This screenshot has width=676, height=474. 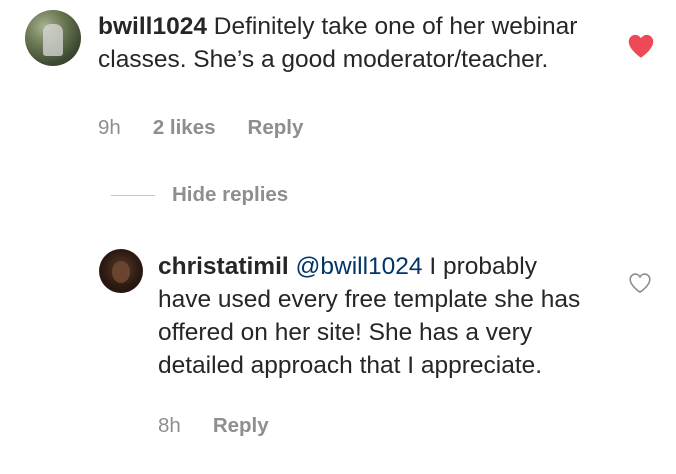 What do you see at coordinates (184, 128) in the screenshot?
I see `comment-likes-count: 2 likes` at bounding box center [184, 128].